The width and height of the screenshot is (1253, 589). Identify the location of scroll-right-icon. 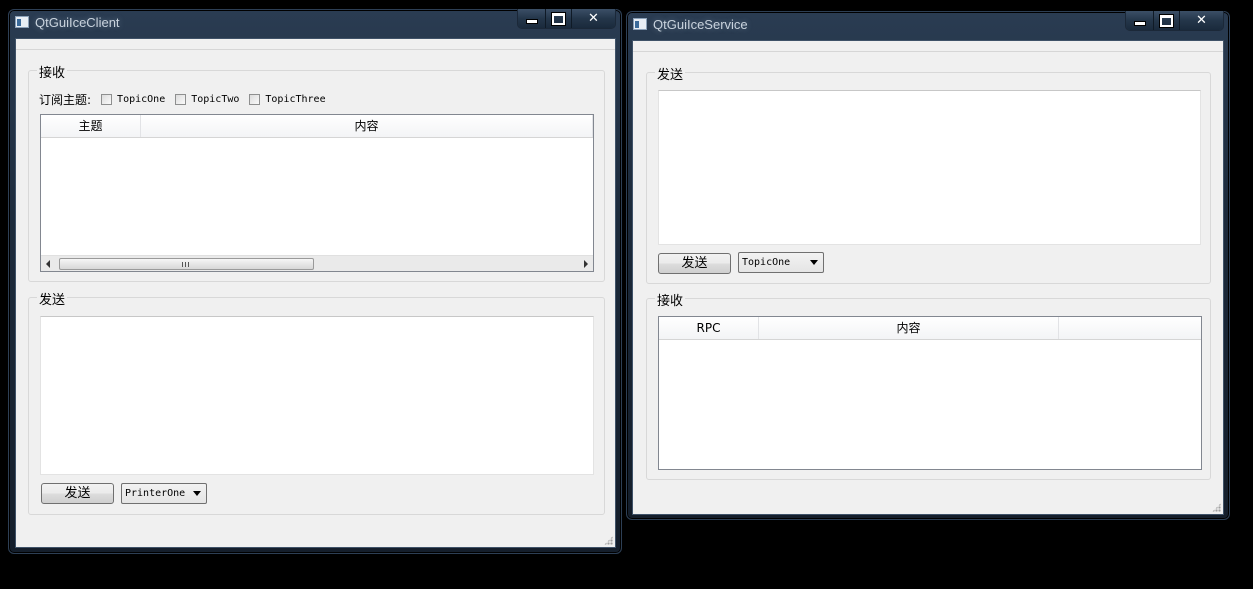
(586, 264).